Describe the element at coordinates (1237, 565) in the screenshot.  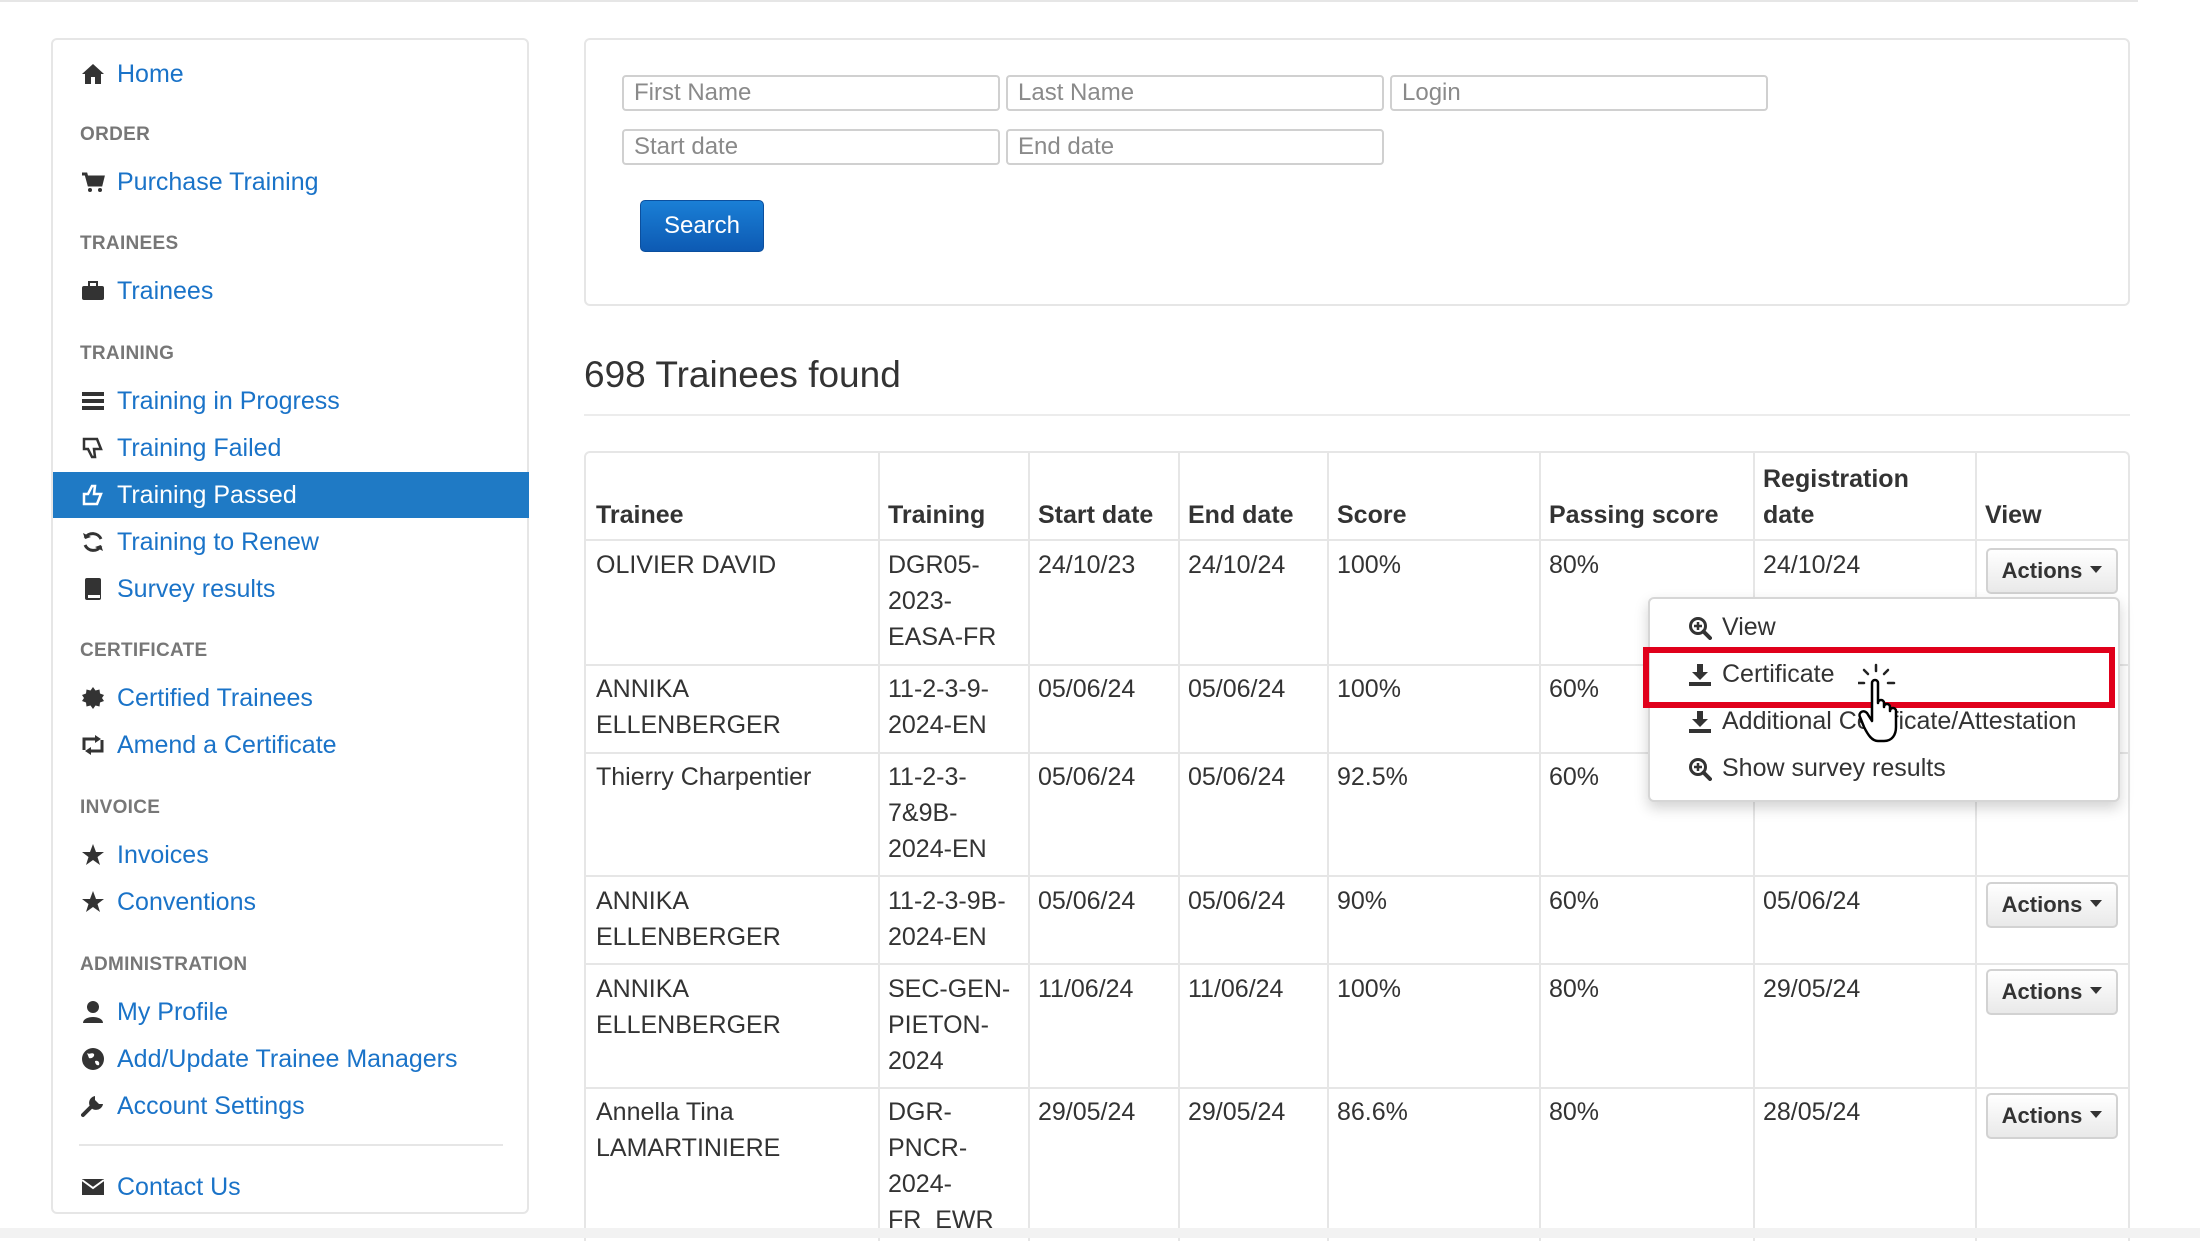
I see `cell-end-date: 24/10/24` at that location.